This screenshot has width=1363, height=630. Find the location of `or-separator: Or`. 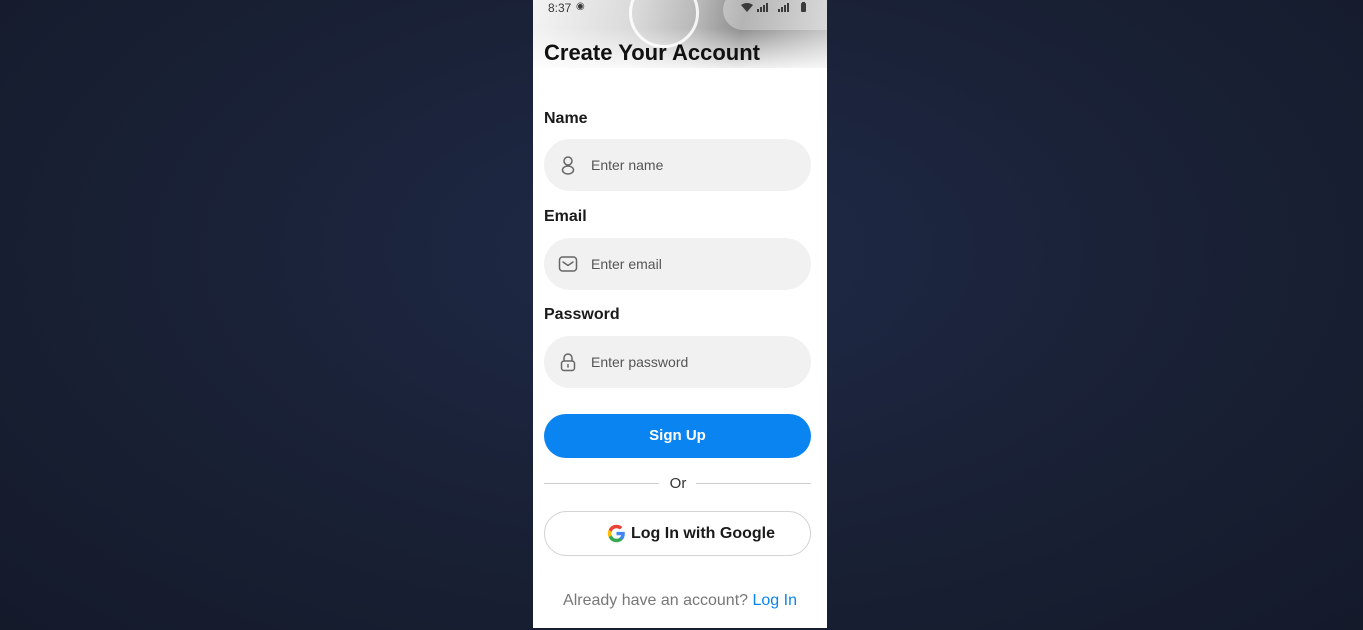

or-separator: Or is located at coordinates (678, 483).